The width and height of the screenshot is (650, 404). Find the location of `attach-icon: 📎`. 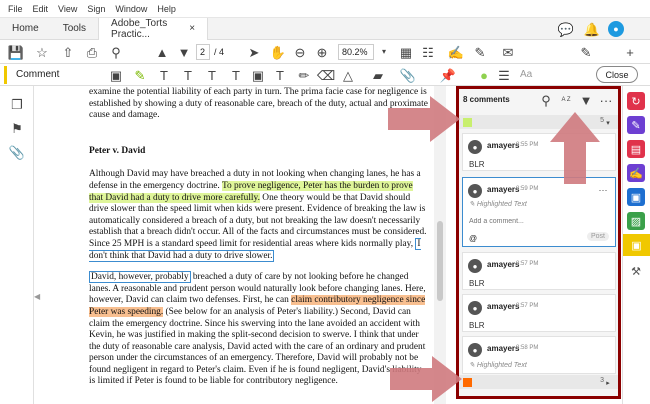

attach-icon: 📎 is located at coordinates (408, 75).